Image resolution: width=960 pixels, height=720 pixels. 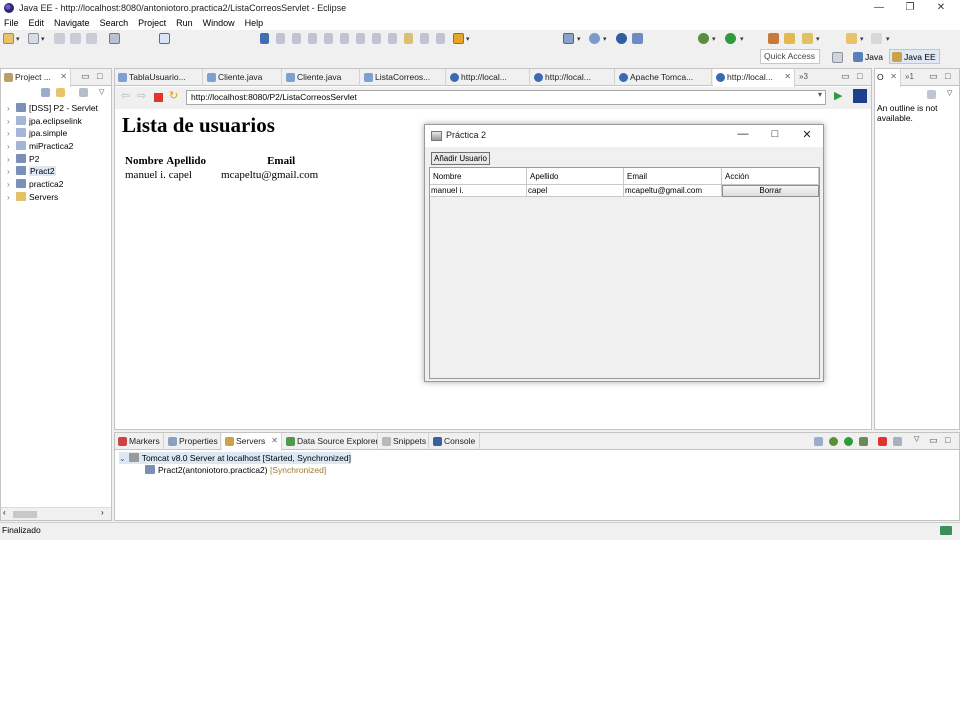 What do you see at coordinates (344, 38) in the screenshot?
I see `step-into-icon` at bounding box center [344, 38].